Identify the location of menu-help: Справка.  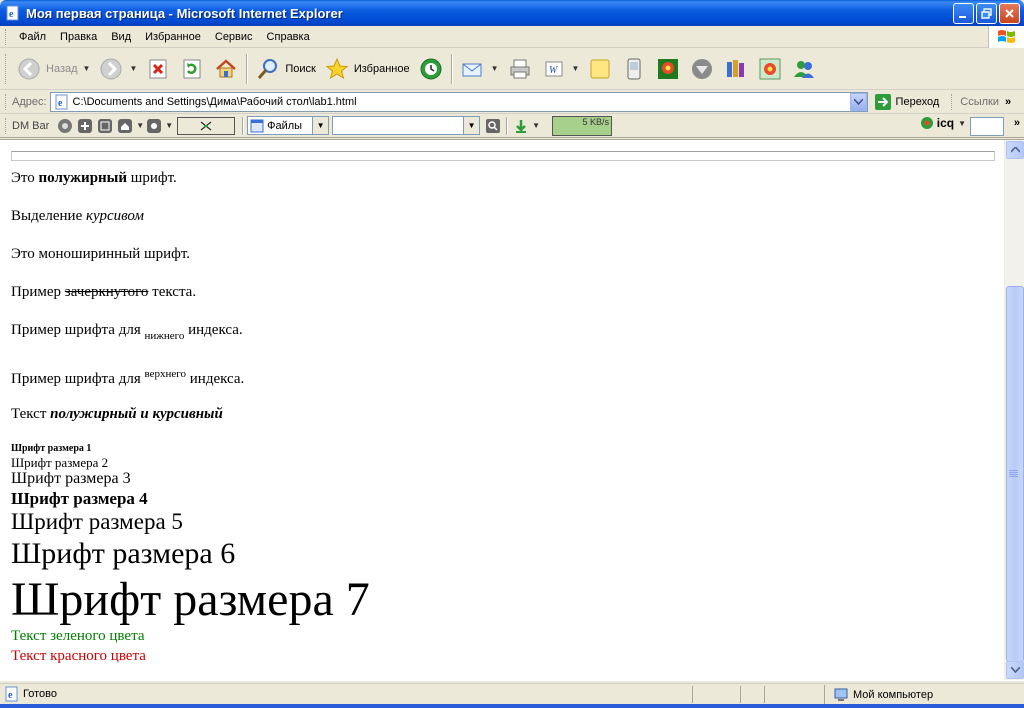
(288, 37).